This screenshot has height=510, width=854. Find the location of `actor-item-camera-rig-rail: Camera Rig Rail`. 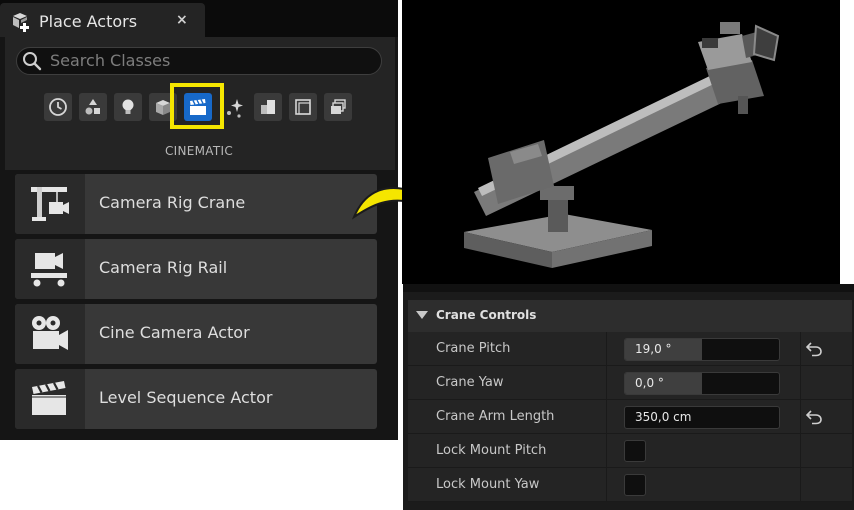

actor-item-camera-rig-rail: Camera Rig Rail is located at coordinates (196, 269).